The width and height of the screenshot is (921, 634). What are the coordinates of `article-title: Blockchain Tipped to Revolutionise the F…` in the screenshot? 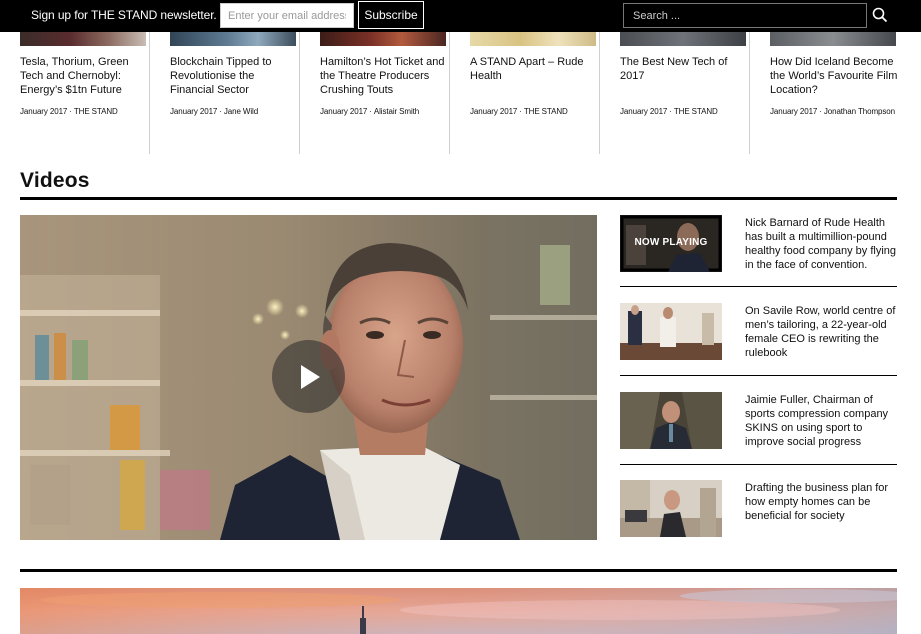 It's located at (234, 76).